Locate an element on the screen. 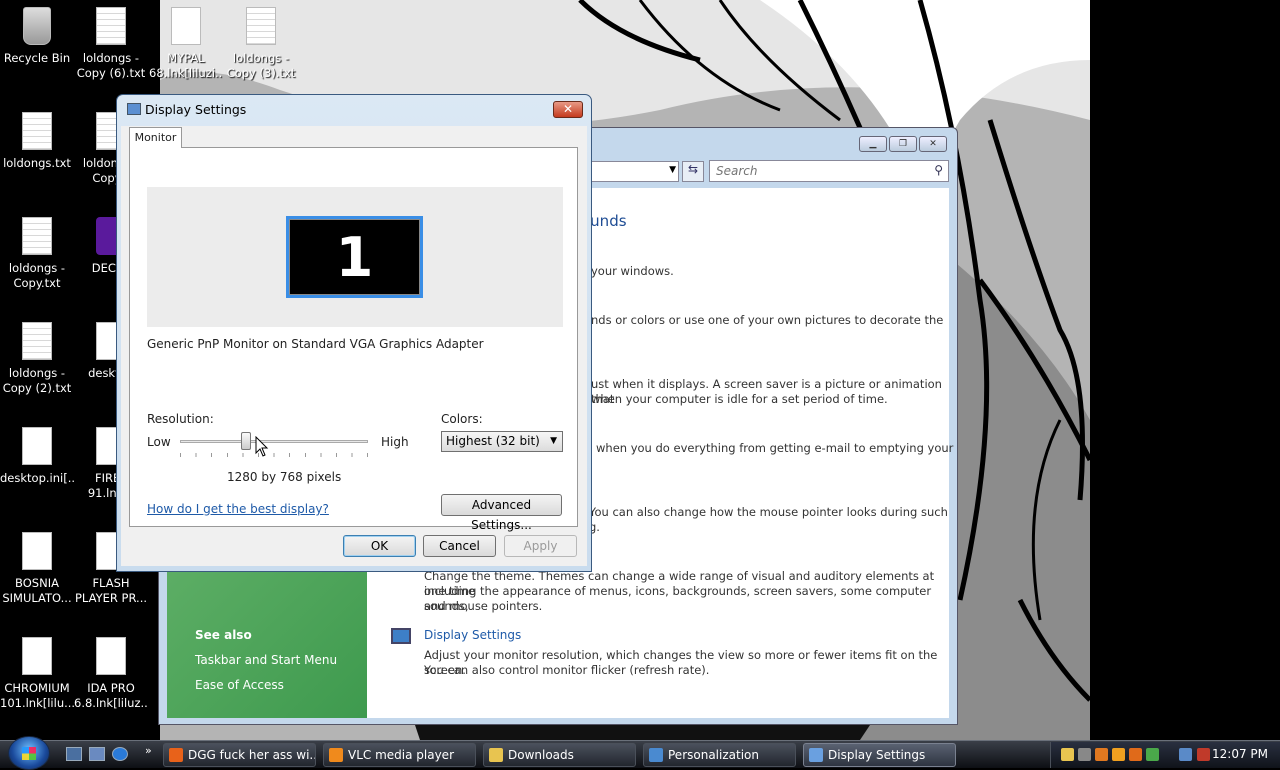 This screenshot has height=770, width=1280. desktop-icon: loldongs - Copy.txt is located at coordinates (37, 252).